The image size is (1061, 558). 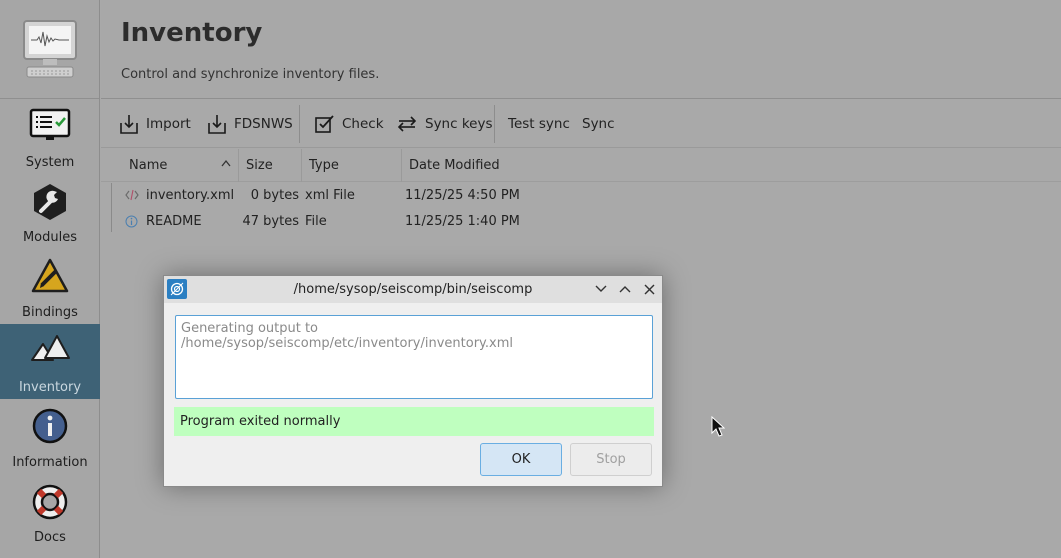 I want to click on column-header-name: Name, so click(x=180, y=165).